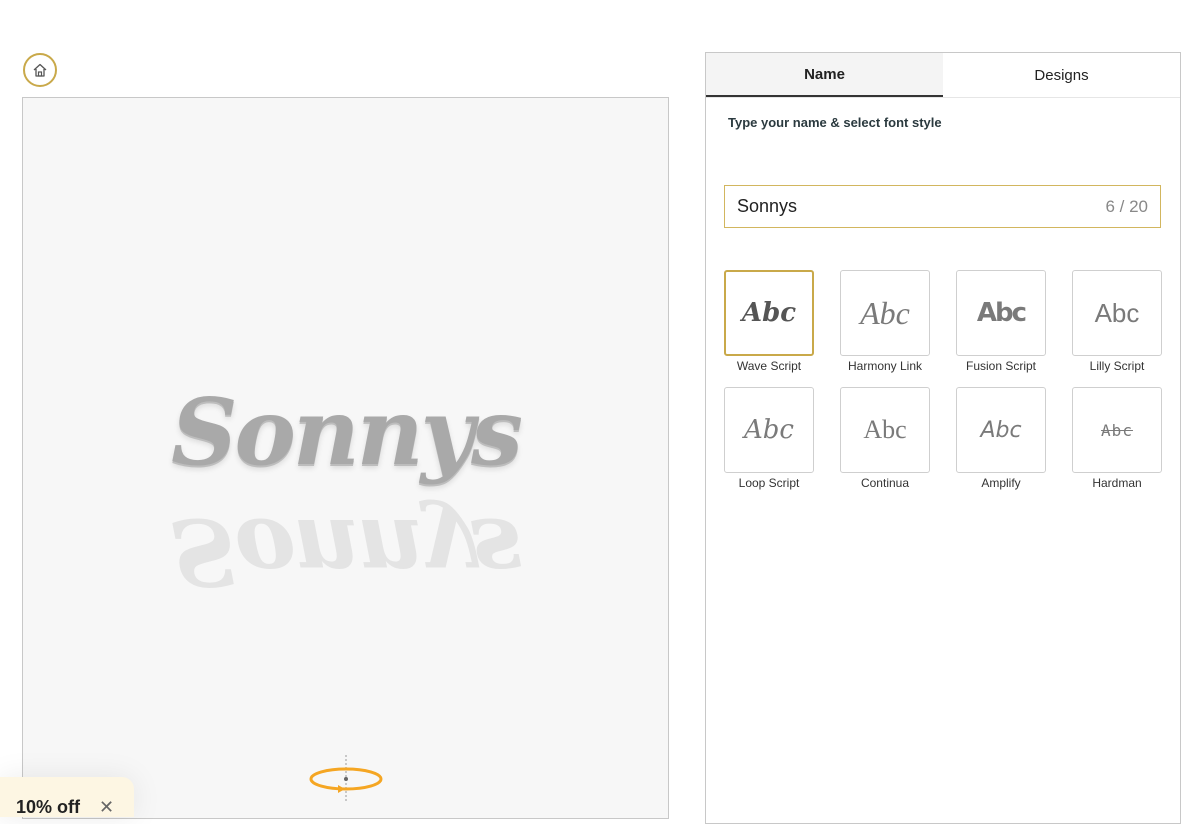 This screenshot has width=1200, height=824. I want to click on font-label: Loop Script, so click(769, 483).